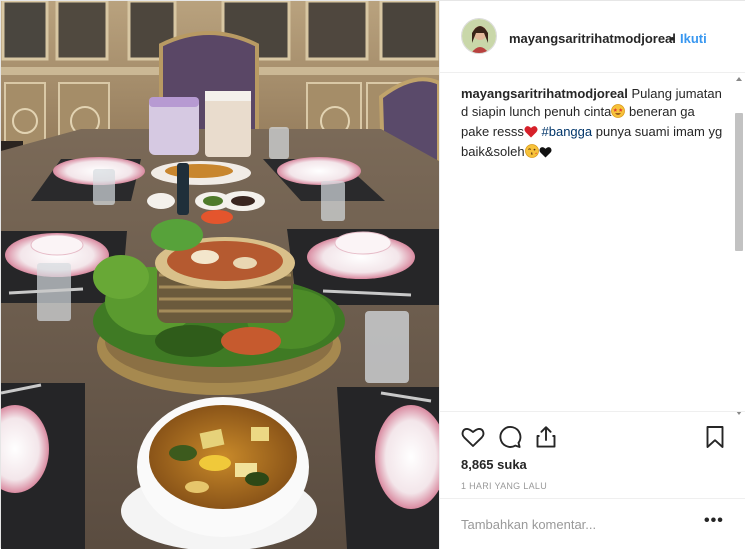 This screenshot has width=745, height=549. I want to click on star-struck-emoji-icon, so click(618, 113).